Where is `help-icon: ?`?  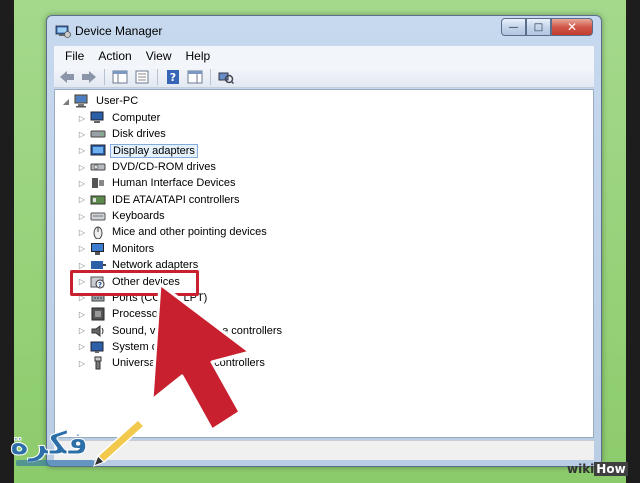
help-icon: ? is located at coordinates (173, 76).